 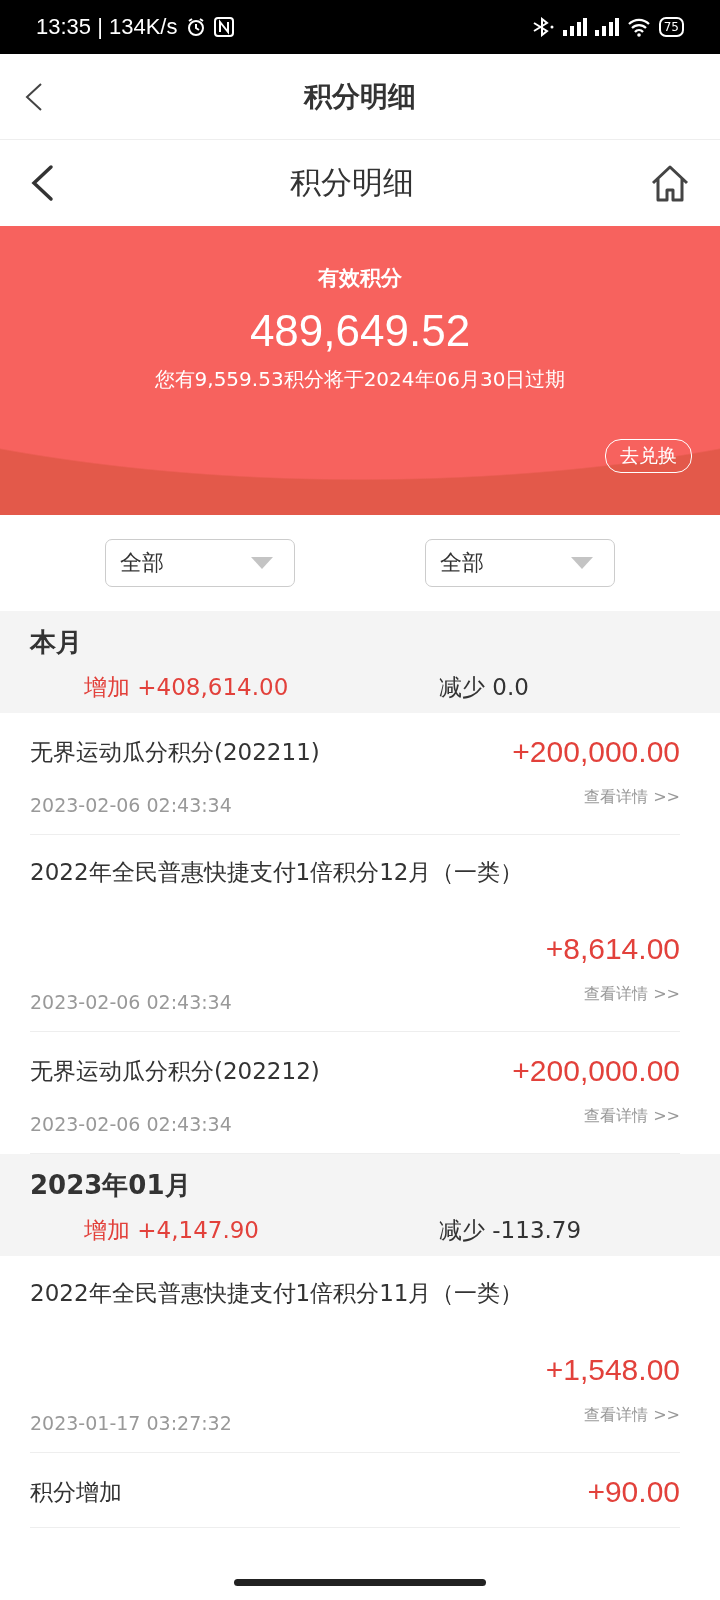 I want to click on record-title: 无界运动瓜分积分(202211), so click(x=175, y=752).